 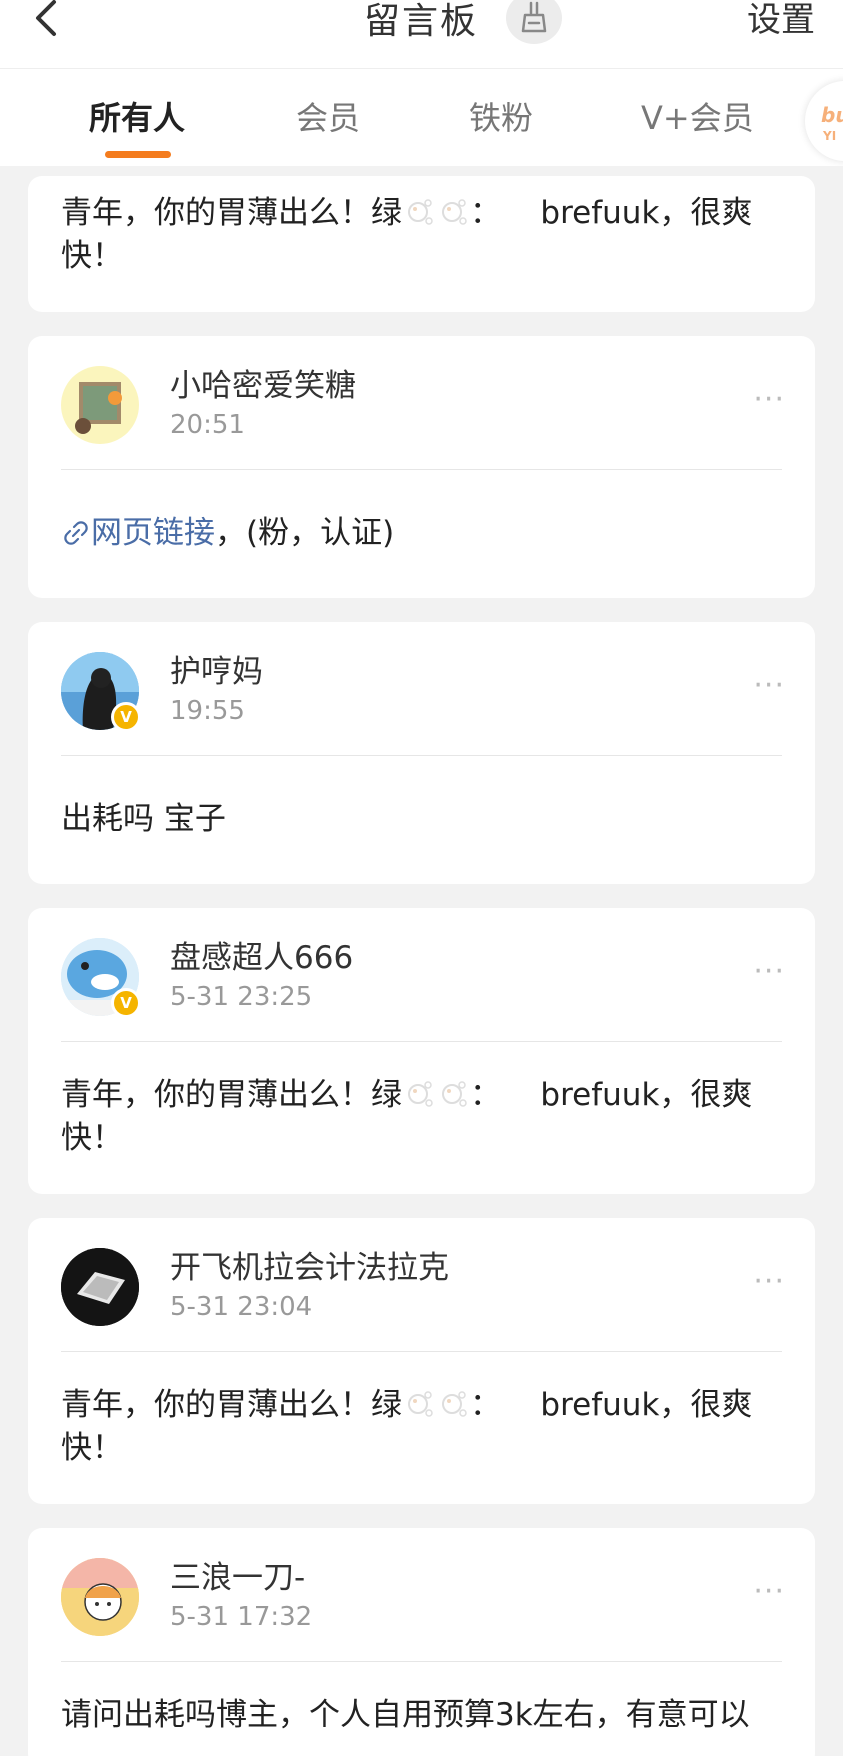 I want to click on settings-button: 设置, so click(x=781, y=20).